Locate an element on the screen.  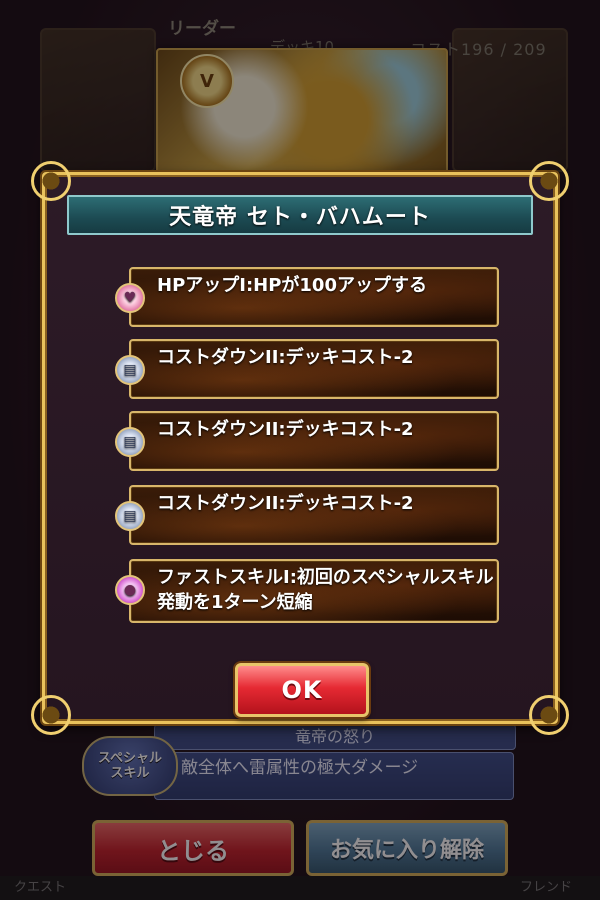
ok-button: OK is located at coordinates (302, 690).